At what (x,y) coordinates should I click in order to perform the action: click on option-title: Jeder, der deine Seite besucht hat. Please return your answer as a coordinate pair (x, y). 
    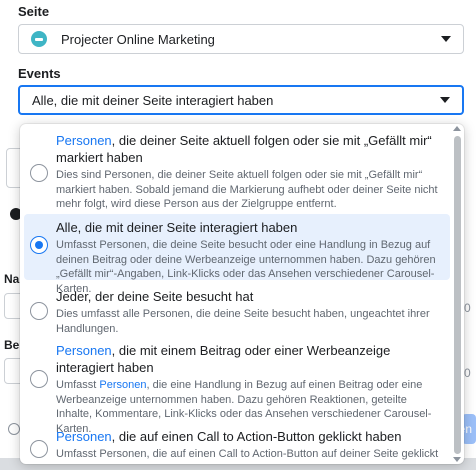
    Looking at the image, I should click on (155, 296).